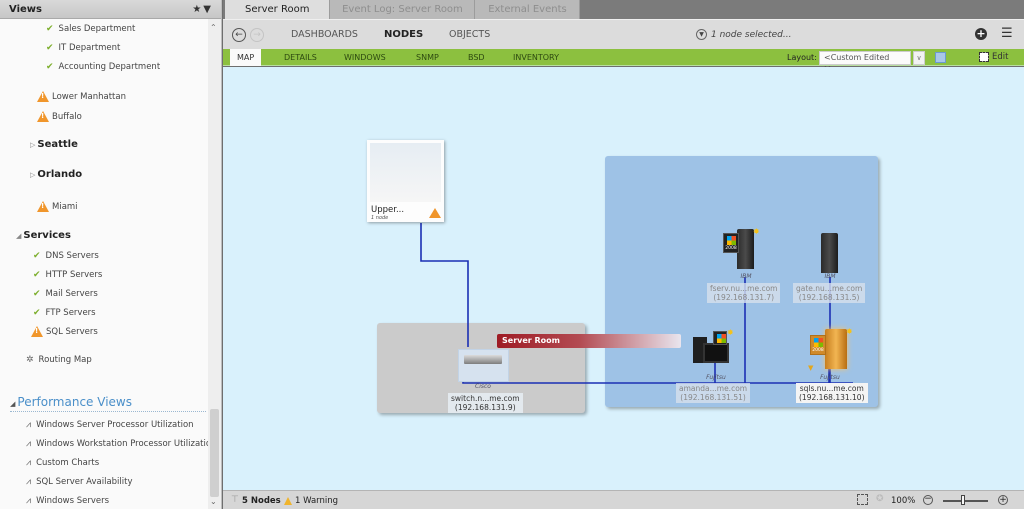 The height and width of the screenshot is (509, 1024). Describe the element at coordinates (444, 285) in the screenshot. I see `link-submap-switch` at that location.